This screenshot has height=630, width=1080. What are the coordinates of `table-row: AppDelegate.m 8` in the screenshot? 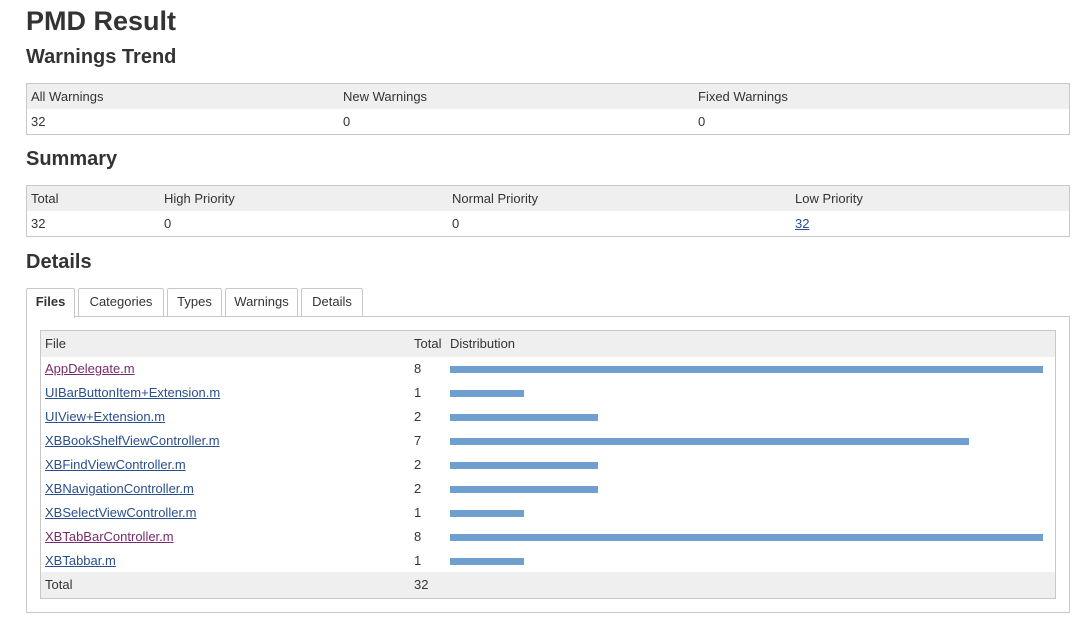 It's located at (548, 369).